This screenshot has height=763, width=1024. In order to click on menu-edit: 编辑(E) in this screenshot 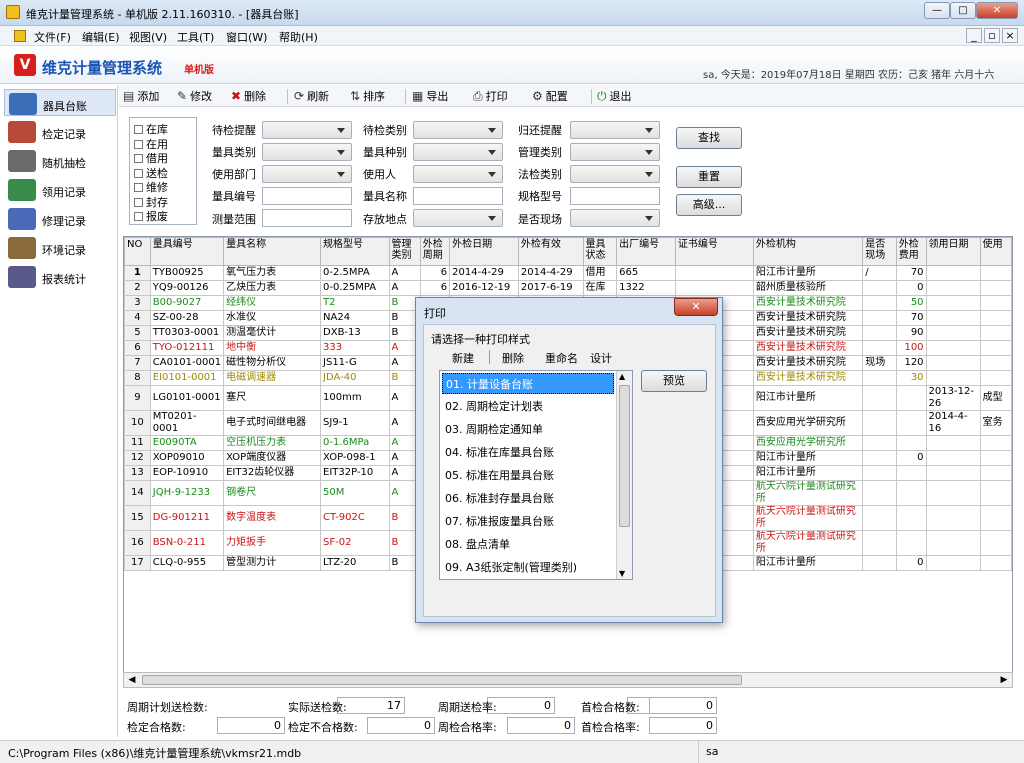, I will do `click(101, 37)`.